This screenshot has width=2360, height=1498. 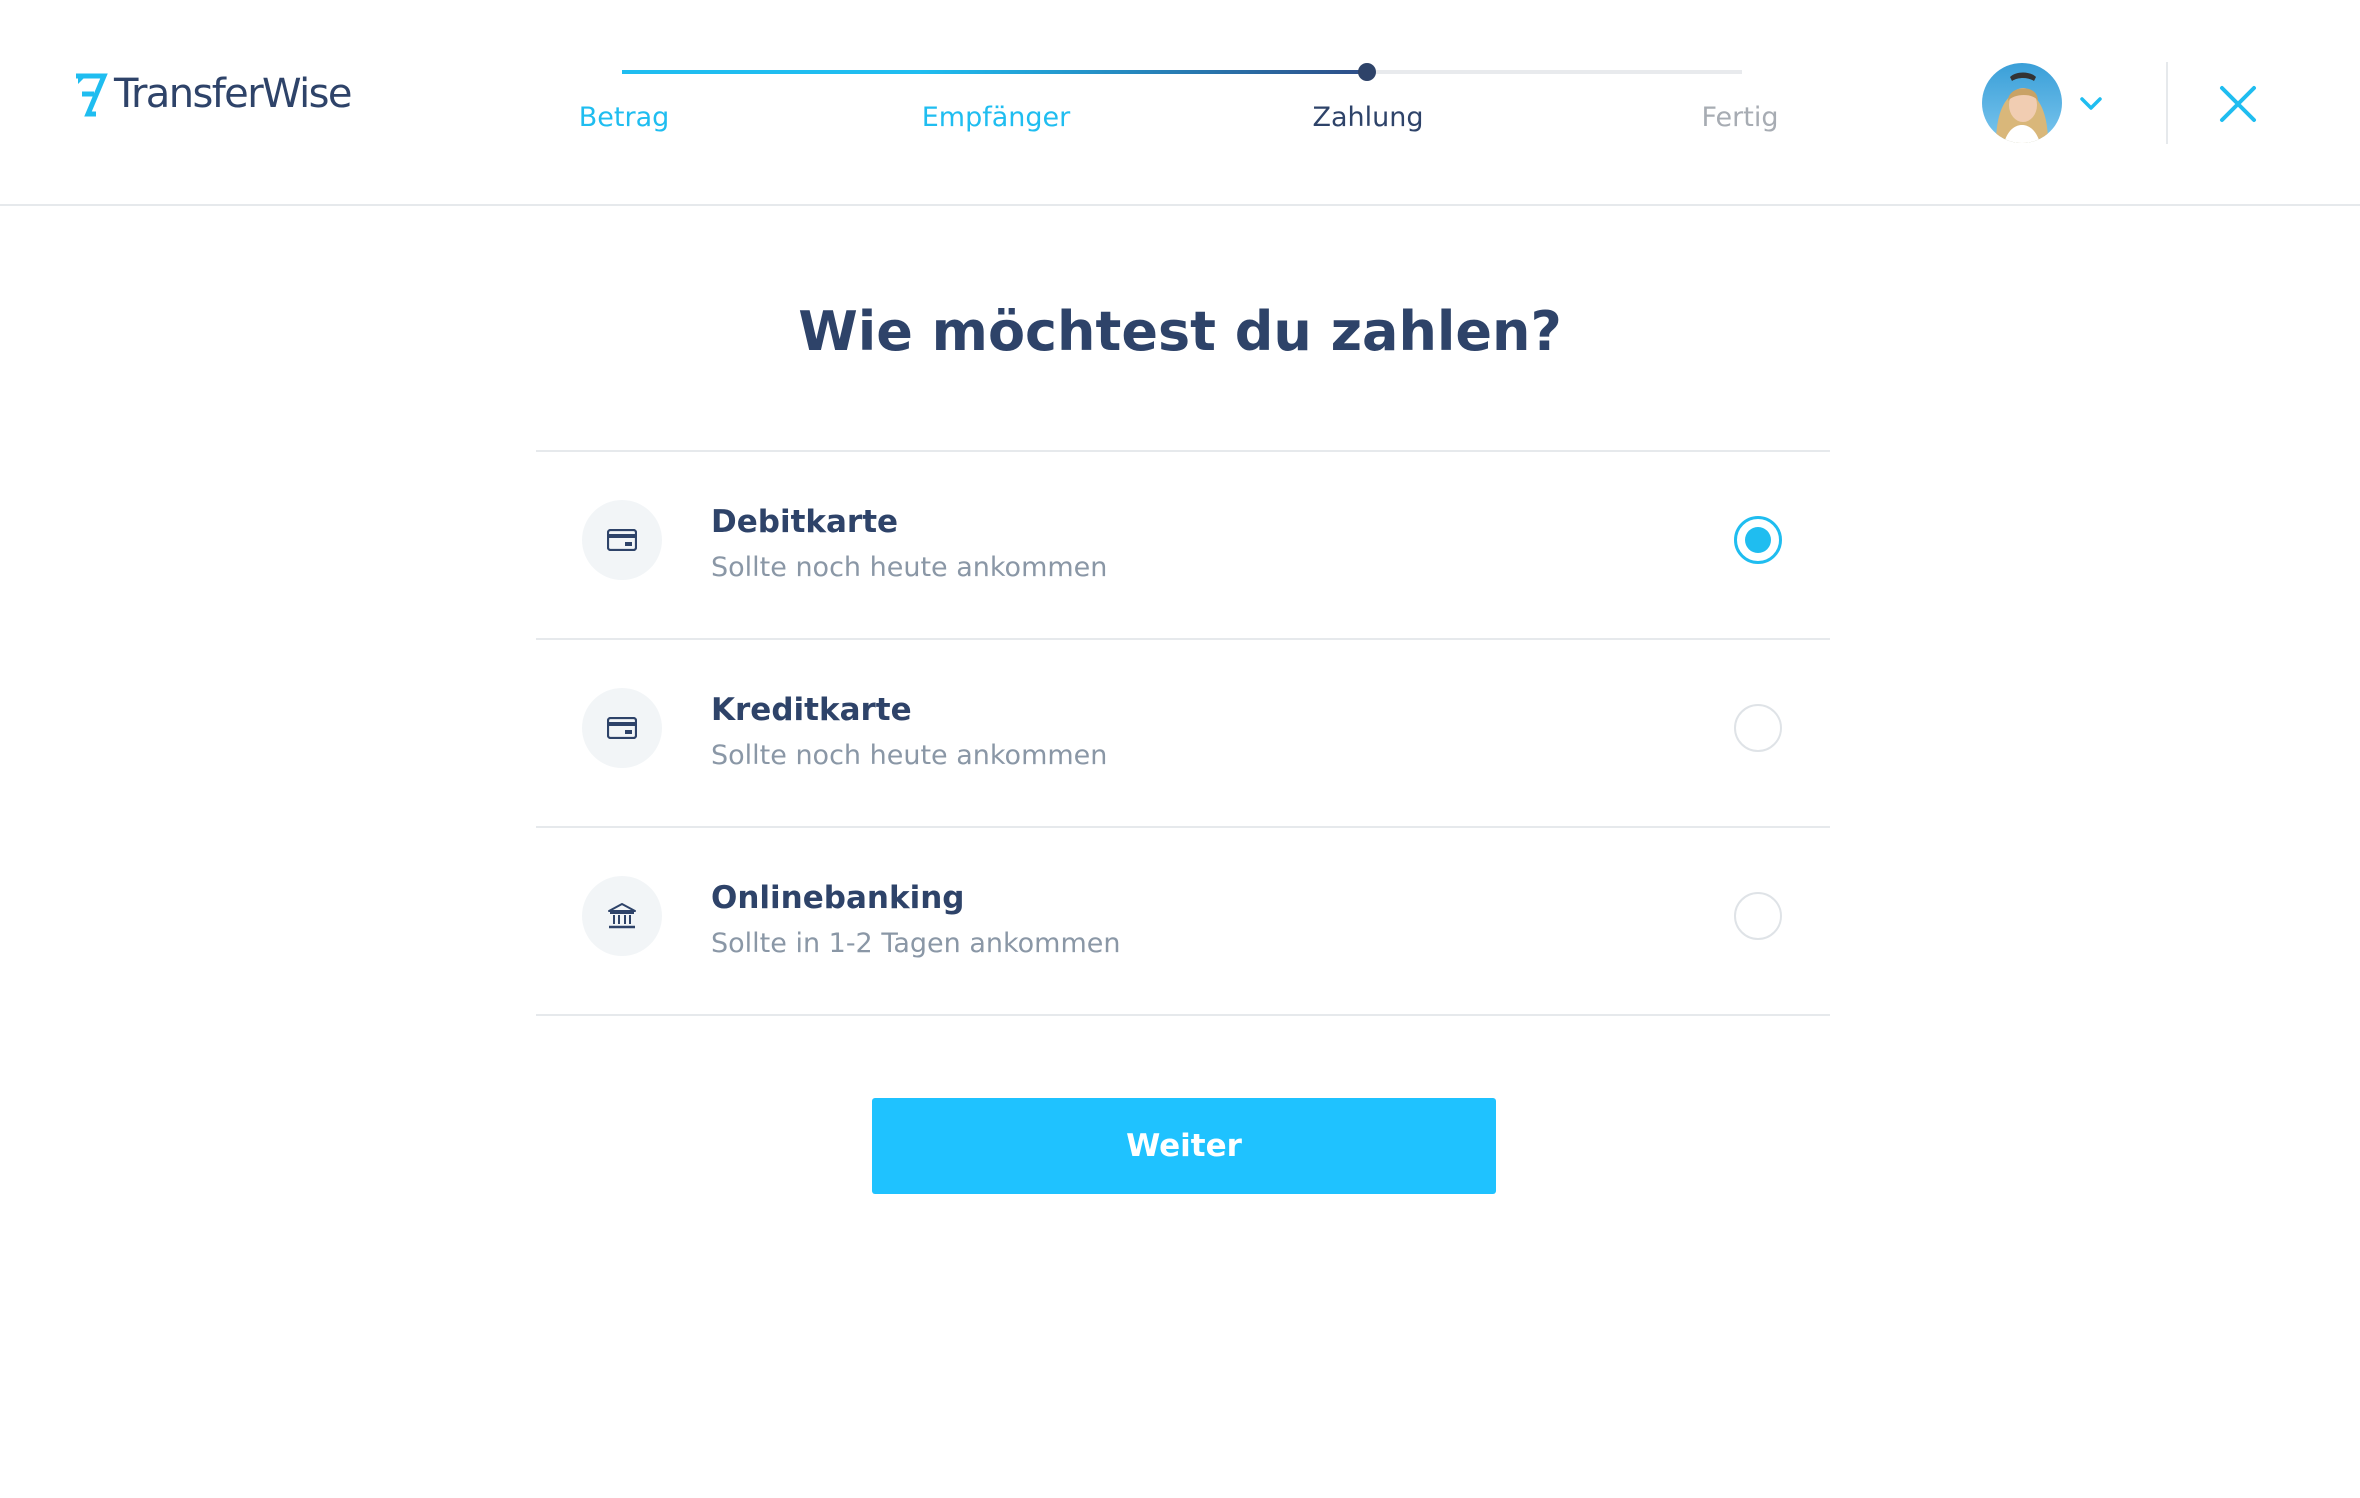 What do you see at coordinates (2091, 103) in the screenshot?
I see `chevron-down-icon` at bounding box center [2091, 103].